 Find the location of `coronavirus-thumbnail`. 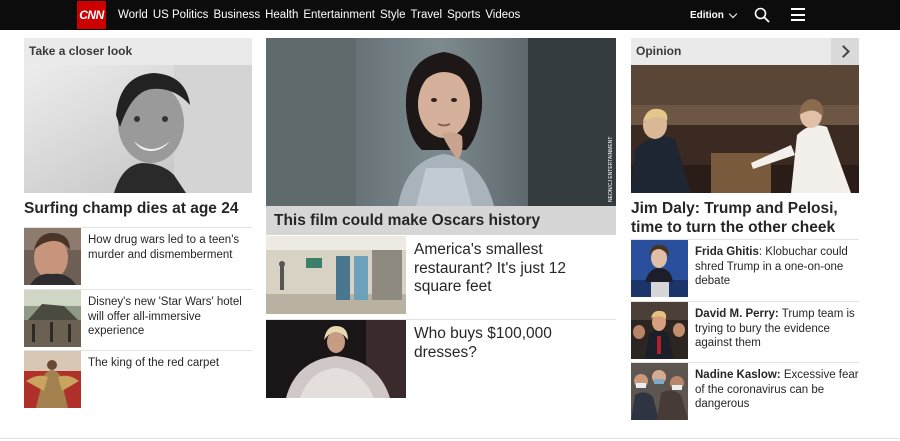

coronavirus-thumbnail is located at coordinates (659, 391).